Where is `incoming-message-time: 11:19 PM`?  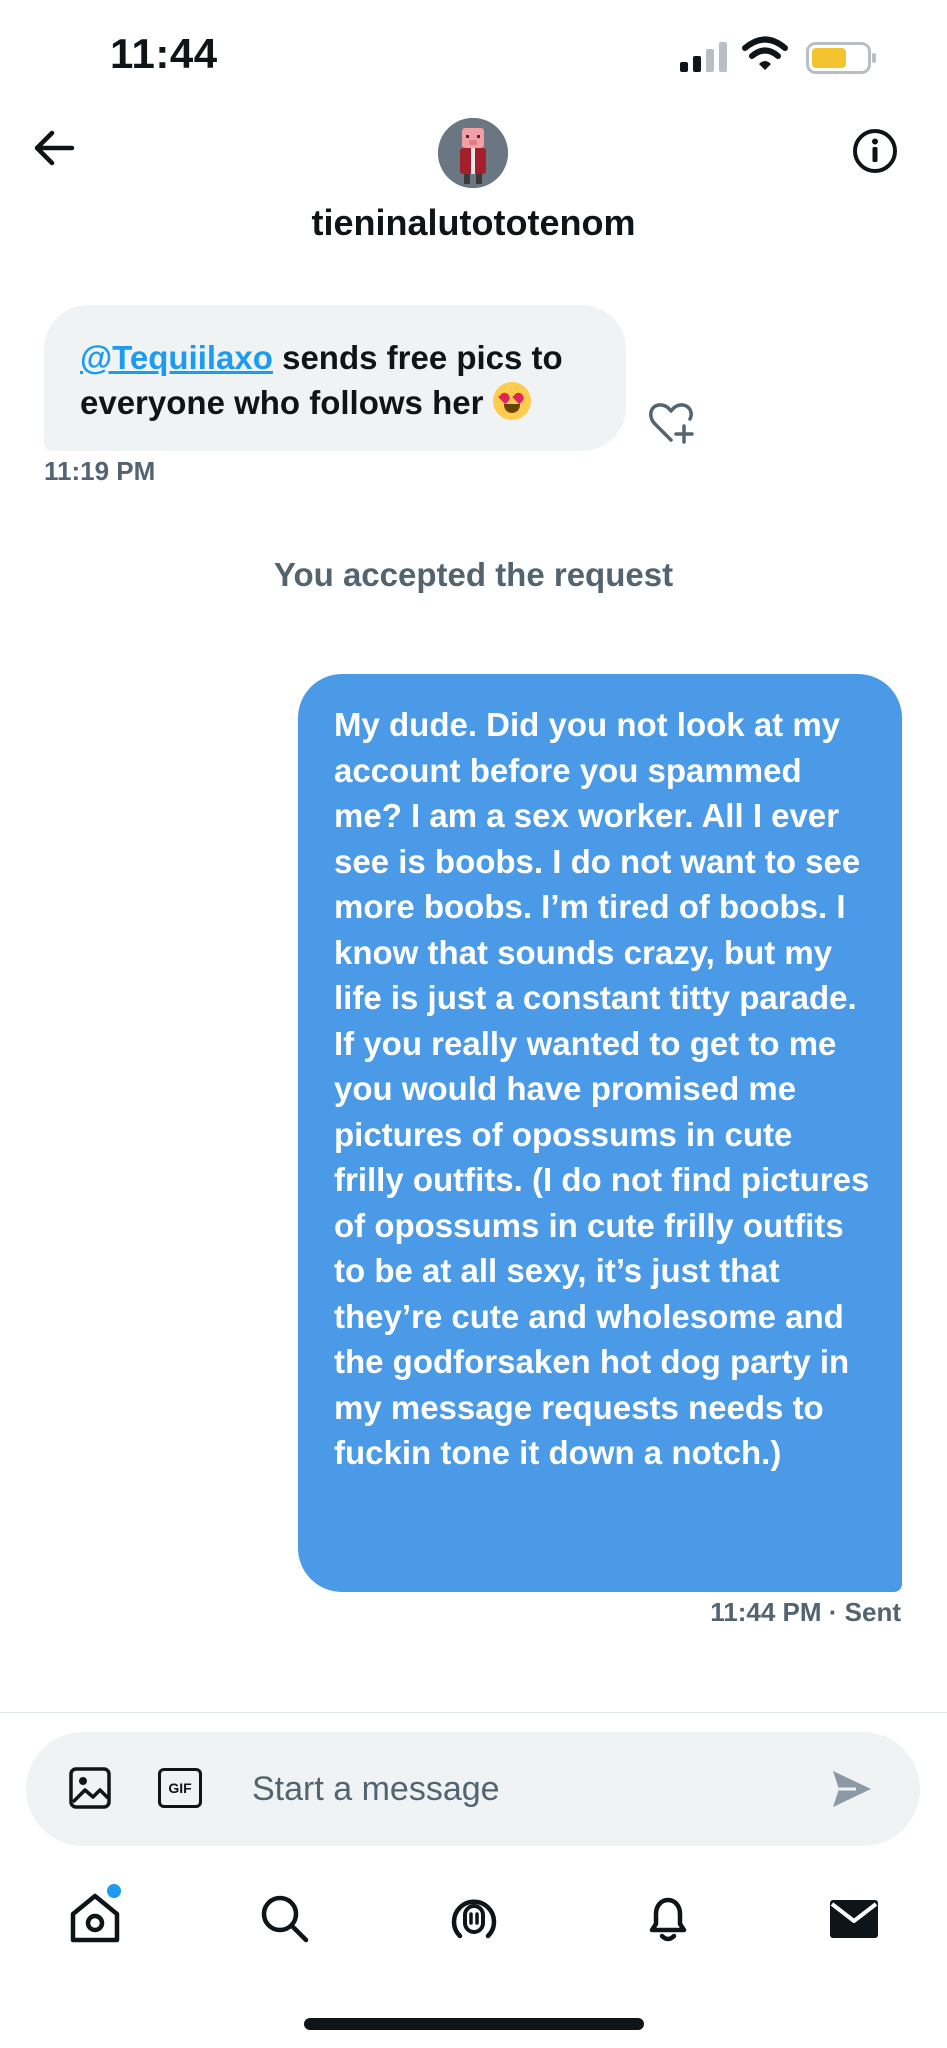 incoming-message-time: 11:19 PM is located at coordinates (100, 471).